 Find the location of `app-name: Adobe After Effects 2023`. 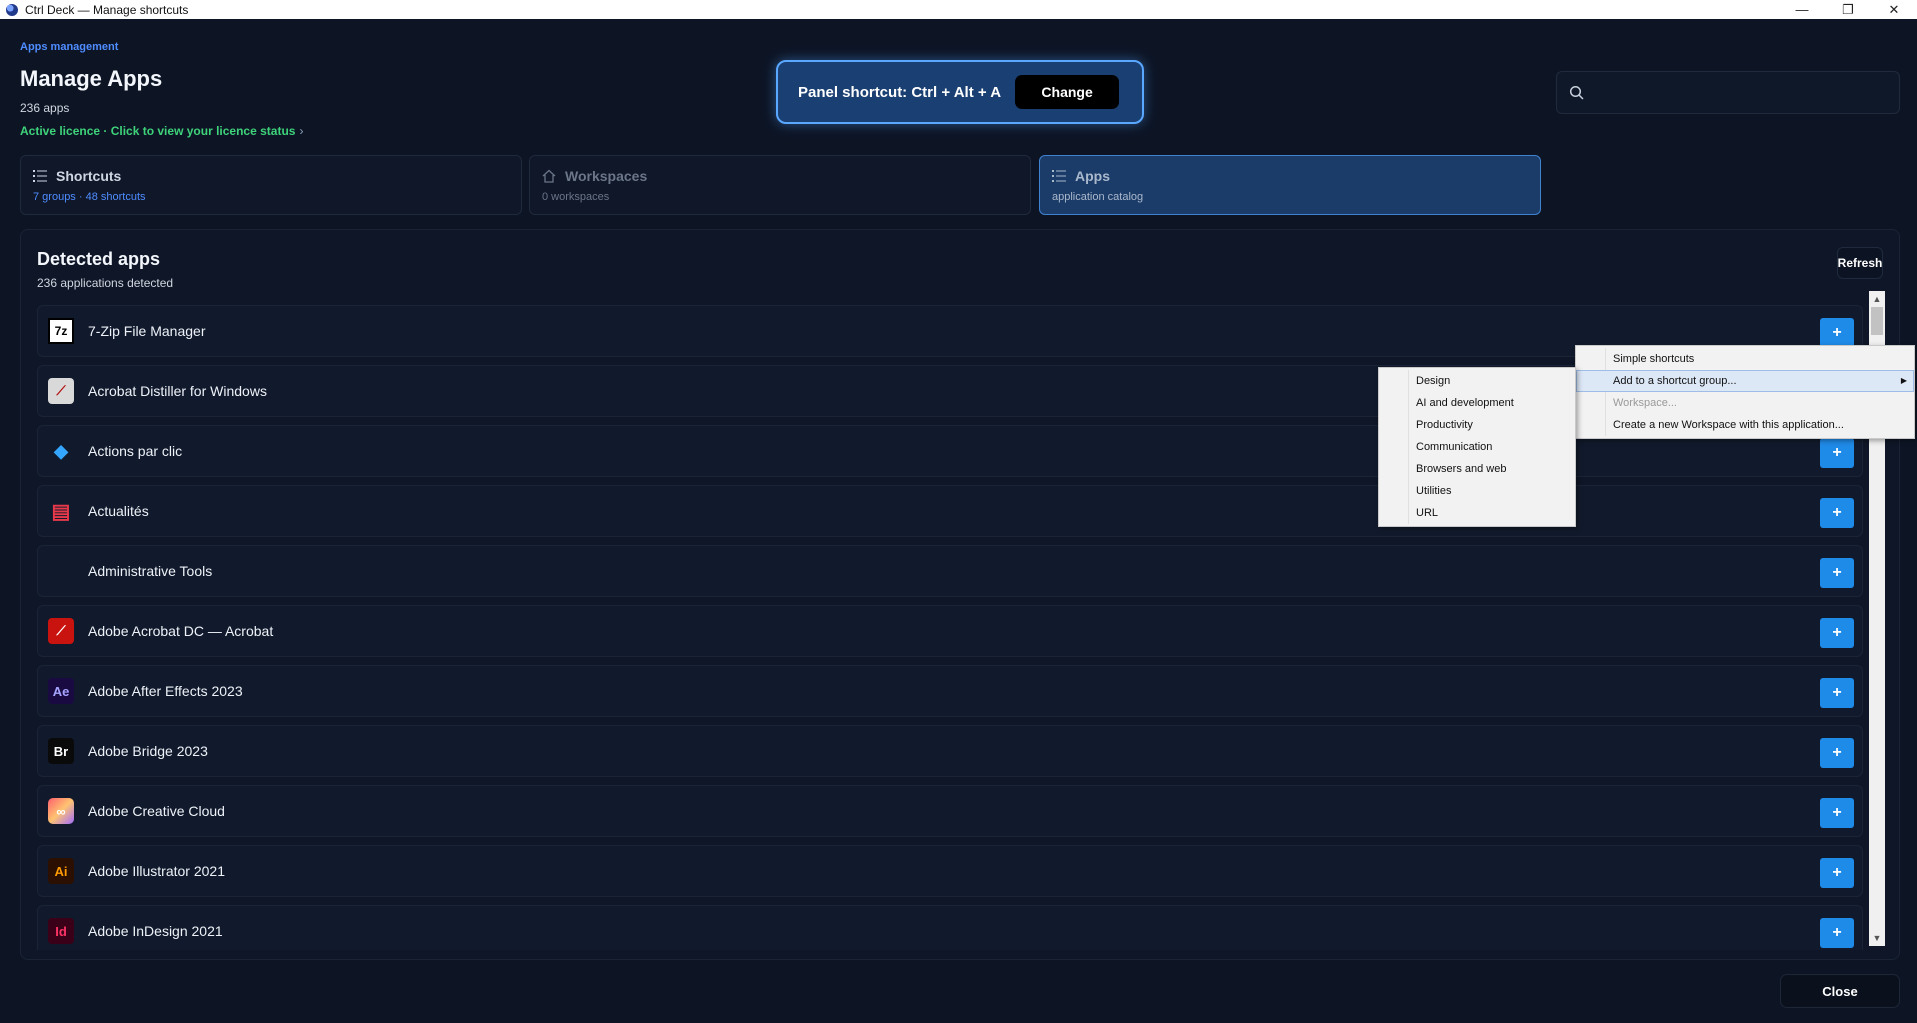

app-name: Adobe After Effects 2023 is located at coordinates (165, 691).